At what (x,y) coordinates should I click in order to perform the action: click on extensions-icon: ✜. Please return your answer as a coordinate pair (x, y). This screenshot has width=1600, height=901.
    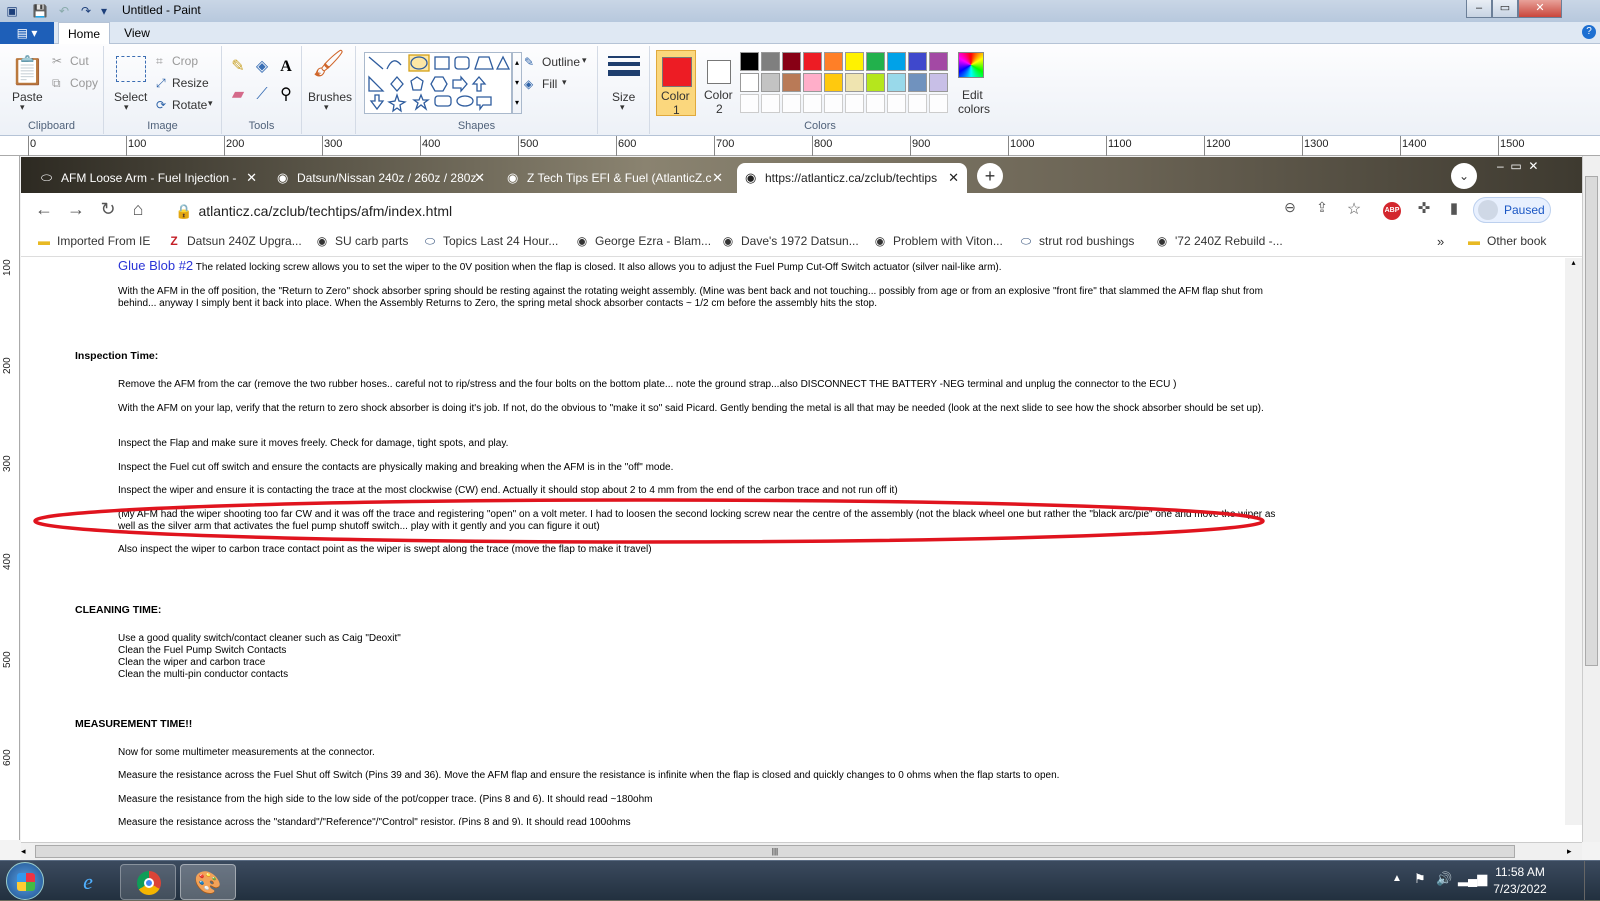
    Looking at the image, I should click on (1424, 208).